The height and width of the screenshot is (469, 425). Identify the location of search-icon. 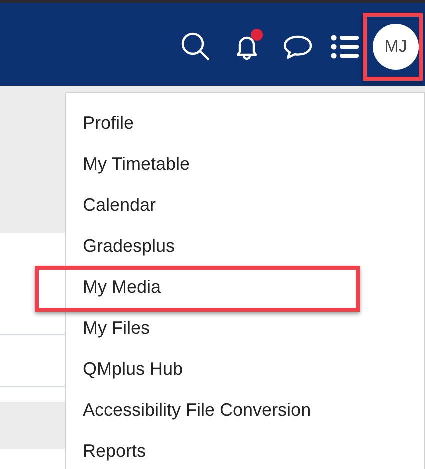
(196, 47).